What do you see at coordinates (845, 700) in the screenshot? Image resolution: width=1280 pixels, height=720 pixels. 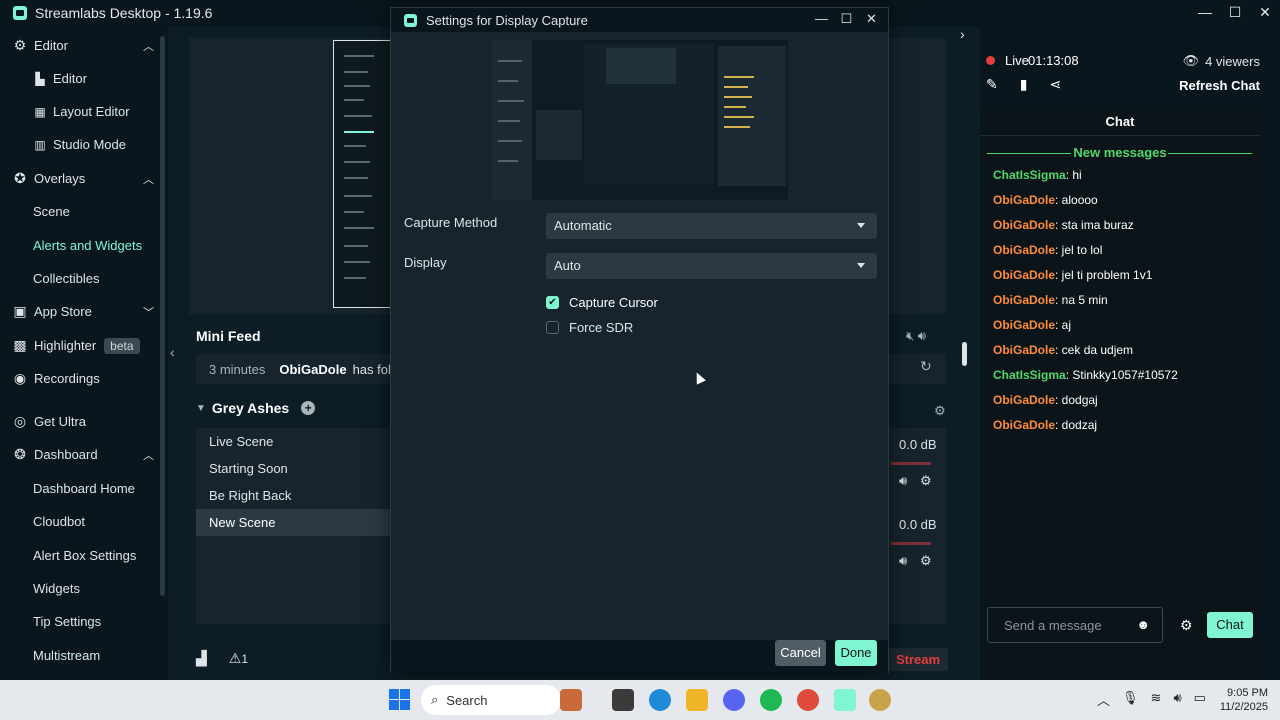 I see `streamlabs-taskbar-icon` at bounding box center [845, 700].